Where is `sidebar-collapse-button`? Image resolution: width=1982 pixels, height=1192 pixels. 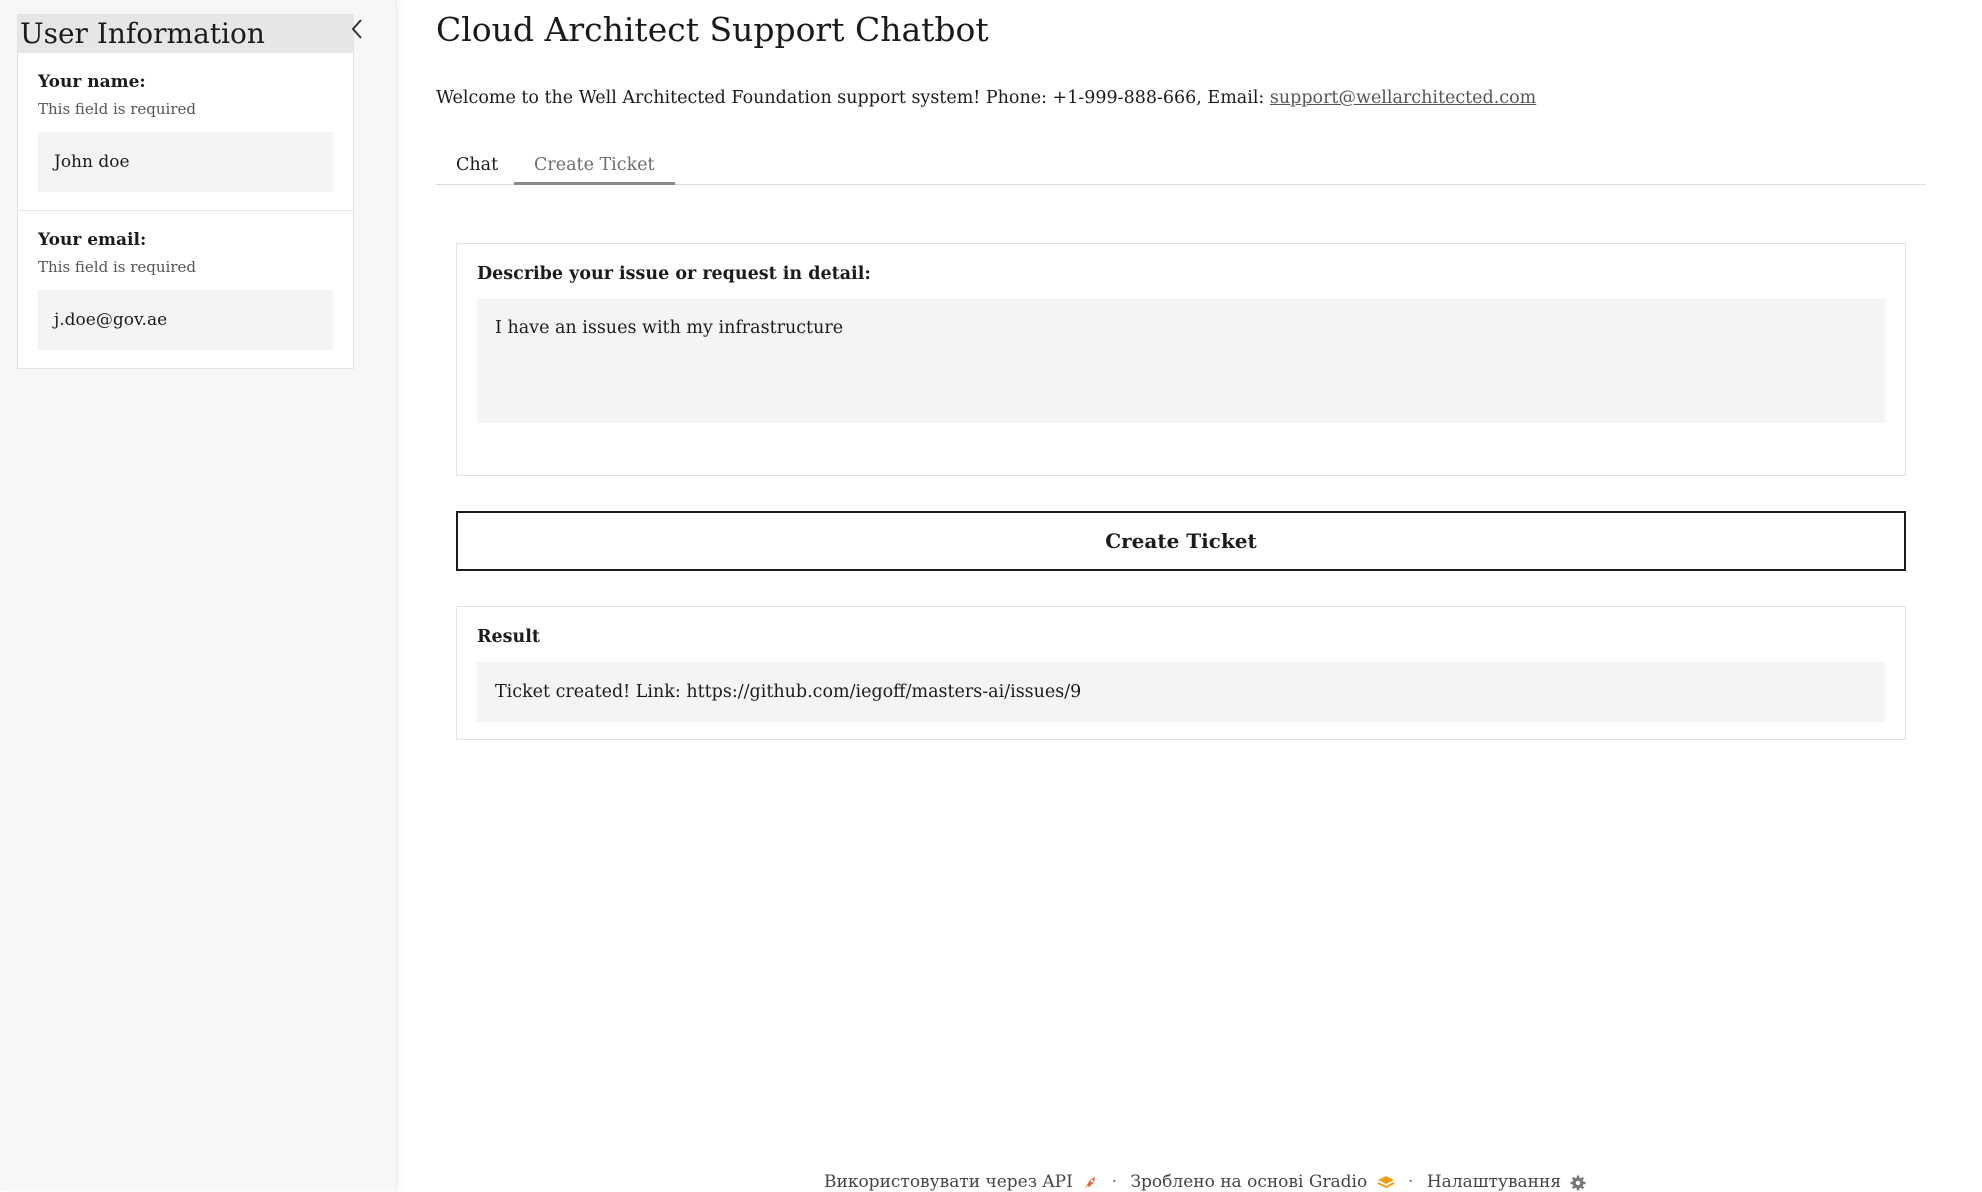
sidebar-collapse-button is located at coordinates (358, 29).